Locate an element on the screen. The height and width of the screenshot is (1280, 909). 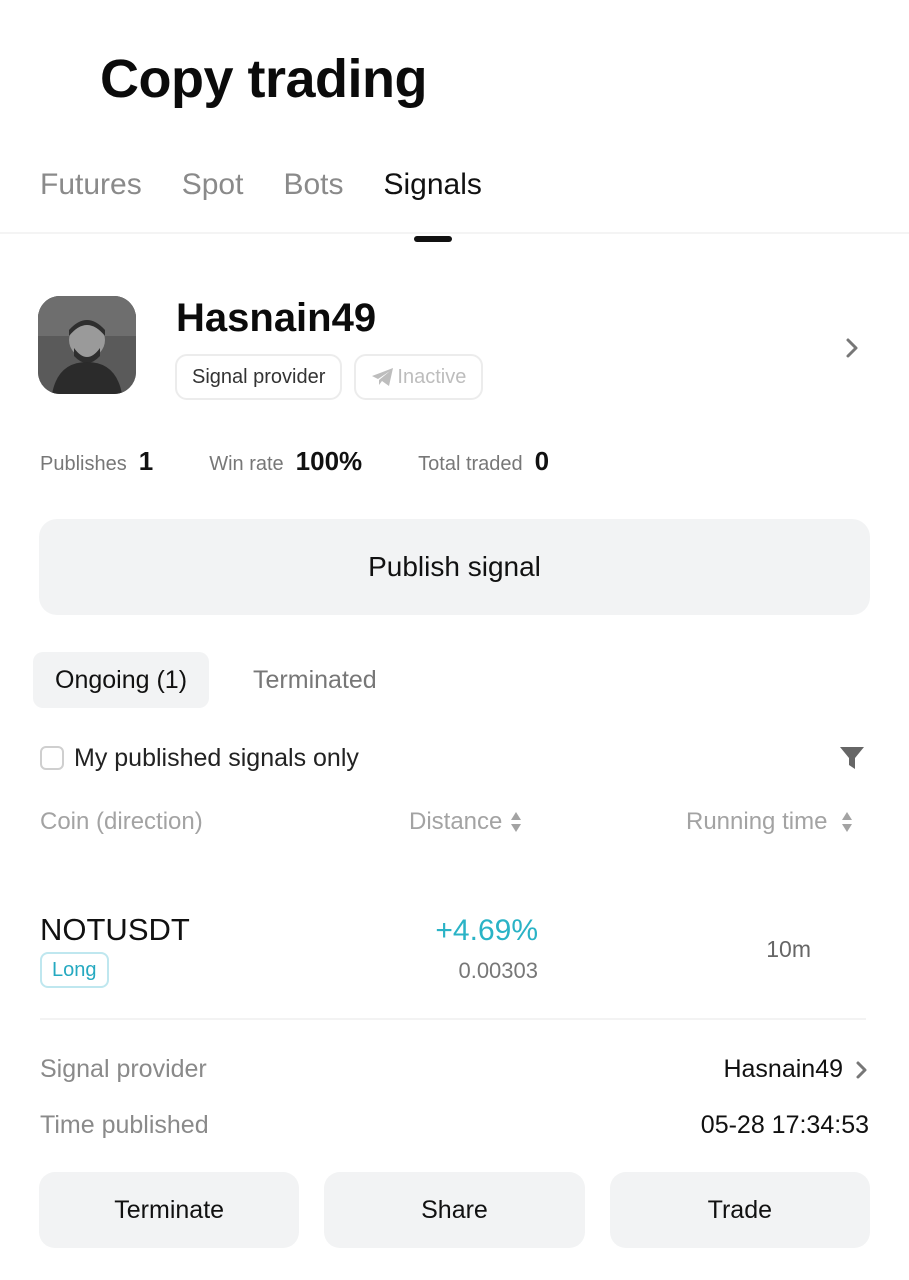
column-running-time-label: Running time is located at coordinates (757, 821).